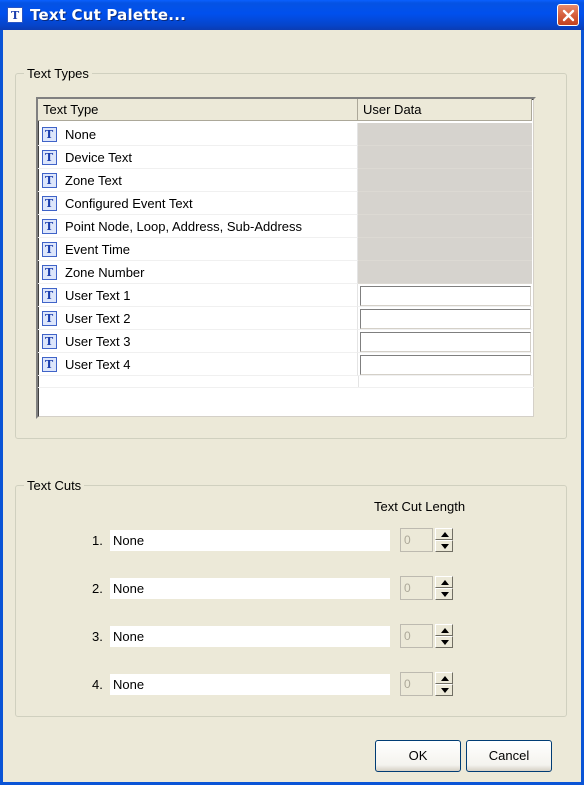 This screenshot has width=584, height=785. Describe the element at coordinates (54, 485) in the screenshot. I see `text-cuts-legend: Text Cuts` at that location.